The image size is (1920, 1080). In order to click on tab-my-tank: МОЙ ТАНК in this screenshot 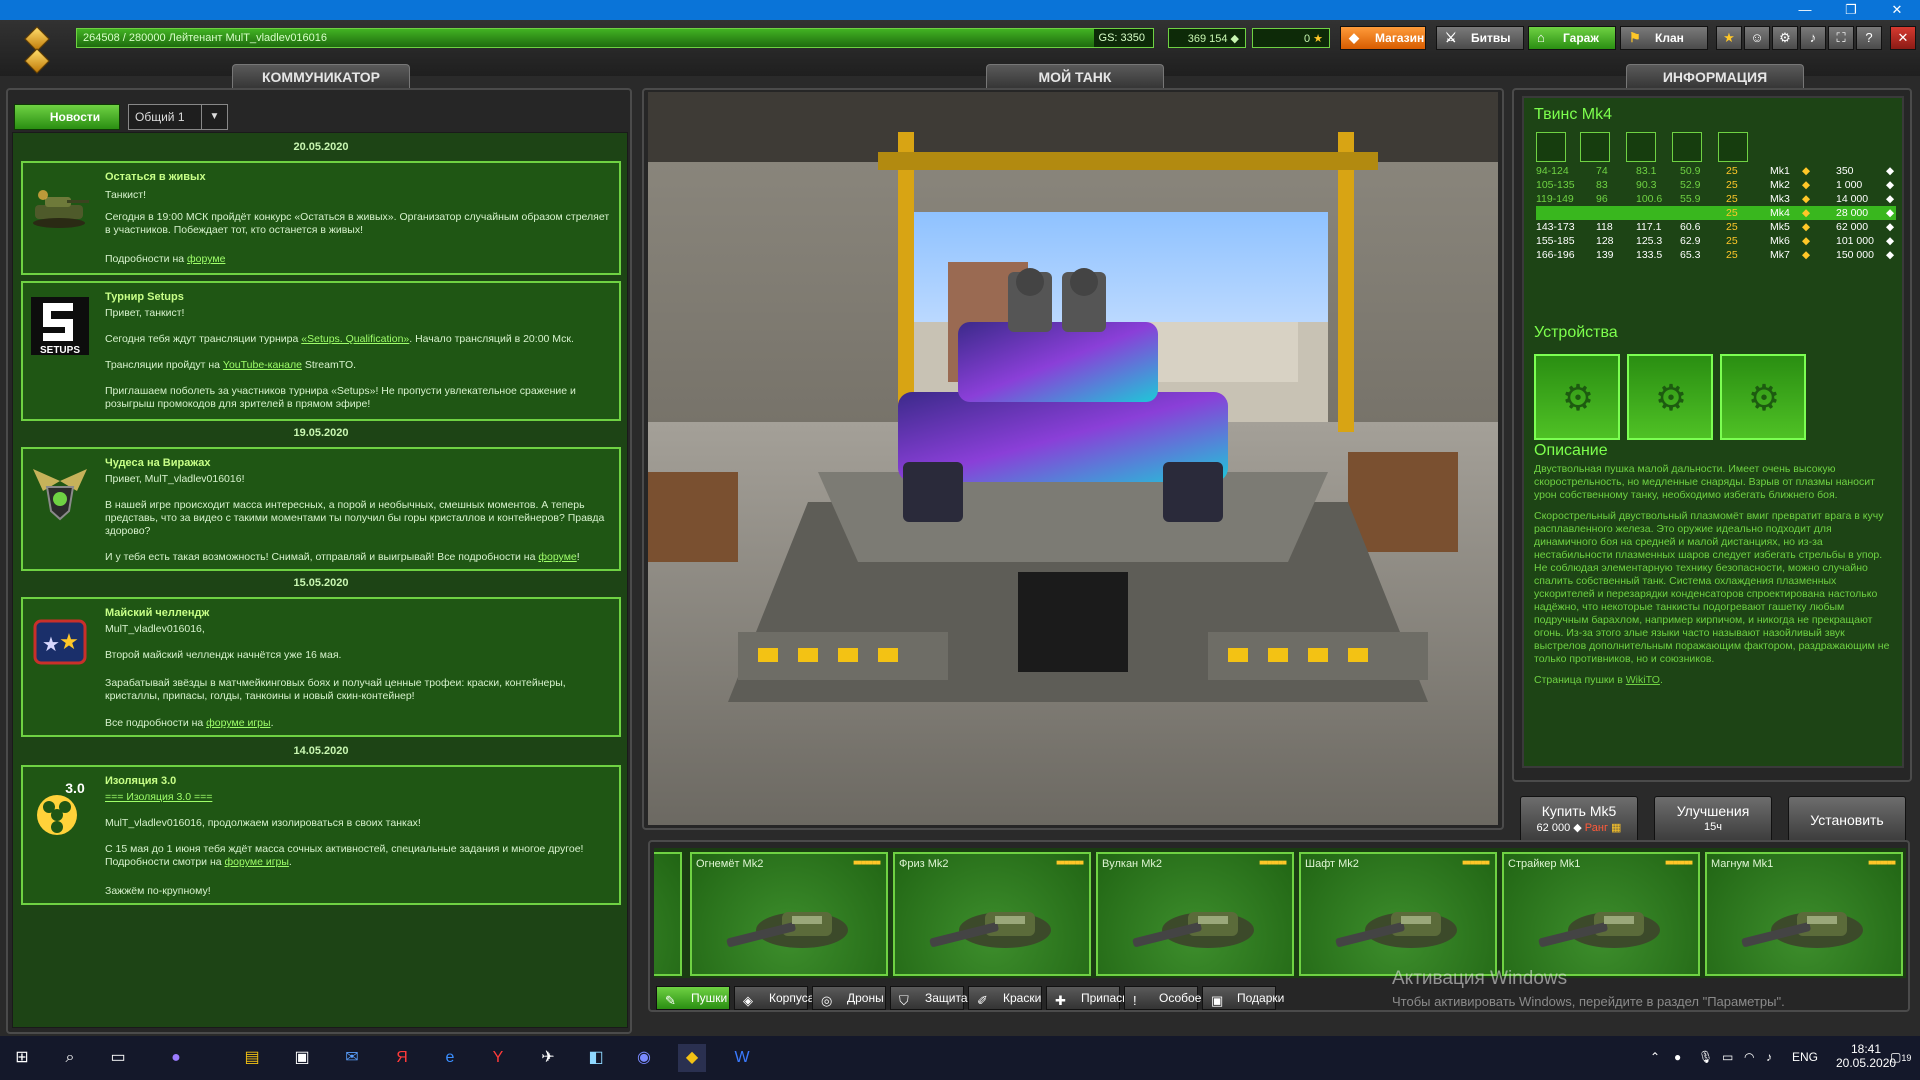, I will do `click(1075, 77)`.